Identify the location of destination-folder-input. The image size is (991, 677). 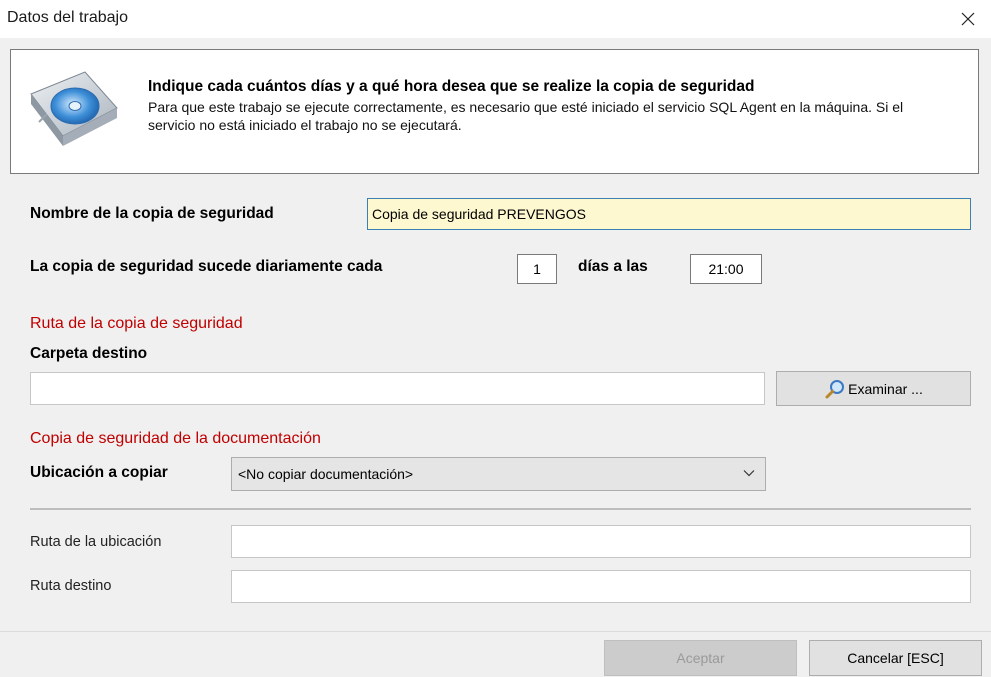
(397, 388).